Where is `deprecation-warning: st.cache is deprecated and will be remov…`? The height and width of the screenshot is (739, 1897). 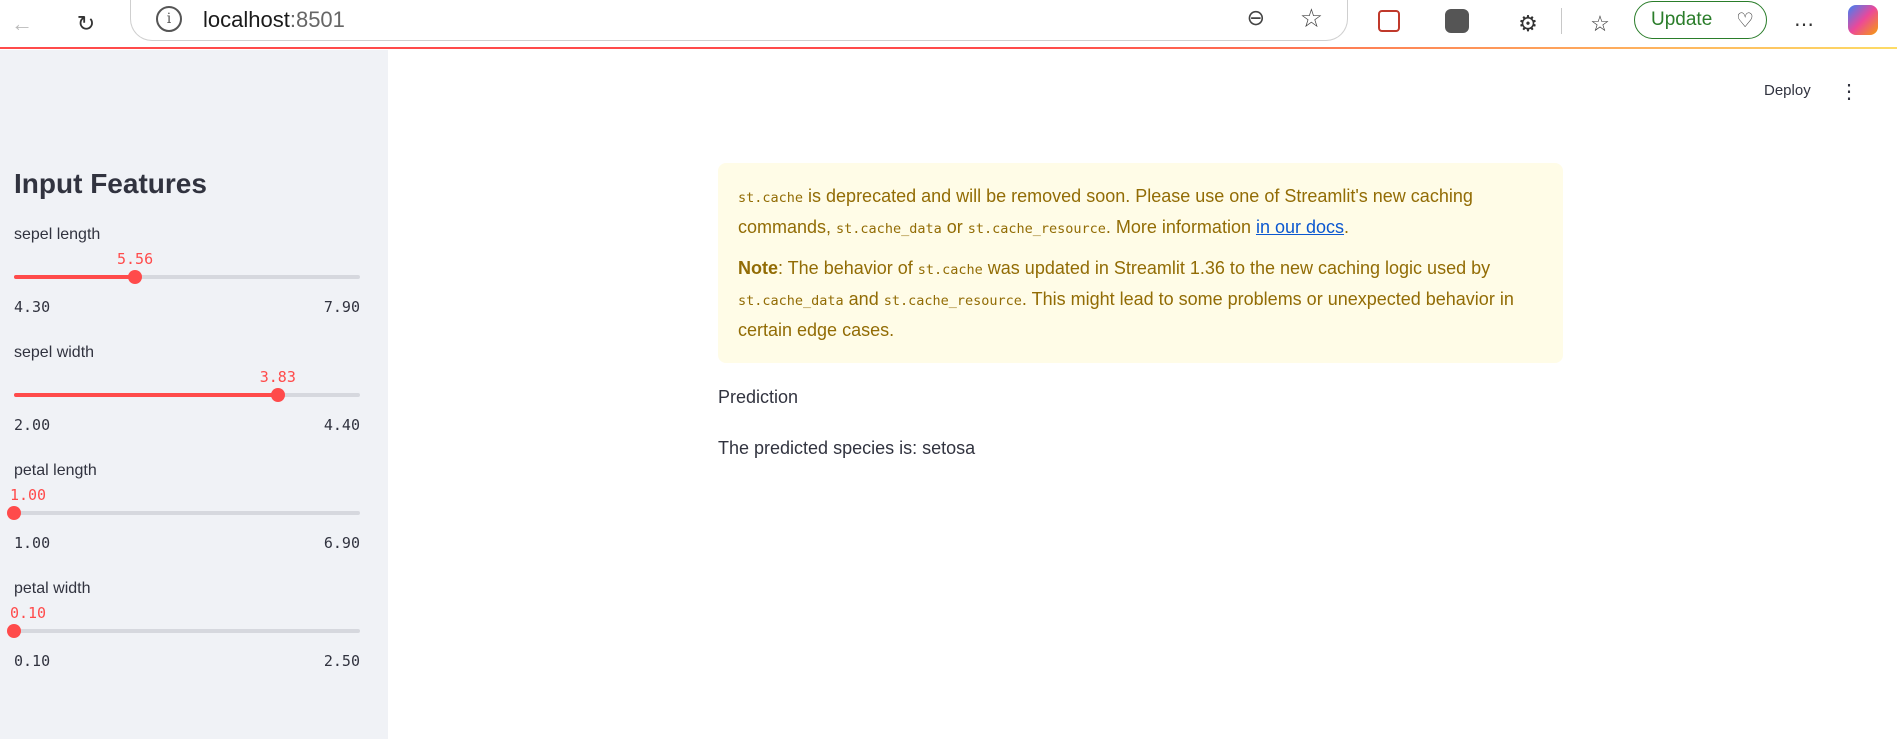 deprecation-warning: st.cache is deprecated and will be remov… is located at coordinates (1140, 263).